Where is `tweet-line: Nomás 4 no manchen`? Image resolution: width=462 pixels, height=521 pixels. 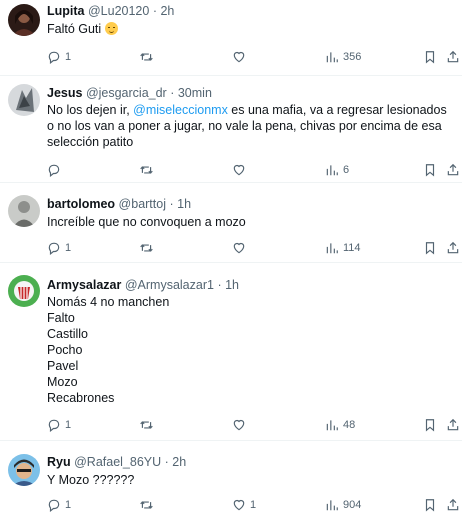 tweet-line: Nomás 4 no manchen is located at coordinates (108, 302).